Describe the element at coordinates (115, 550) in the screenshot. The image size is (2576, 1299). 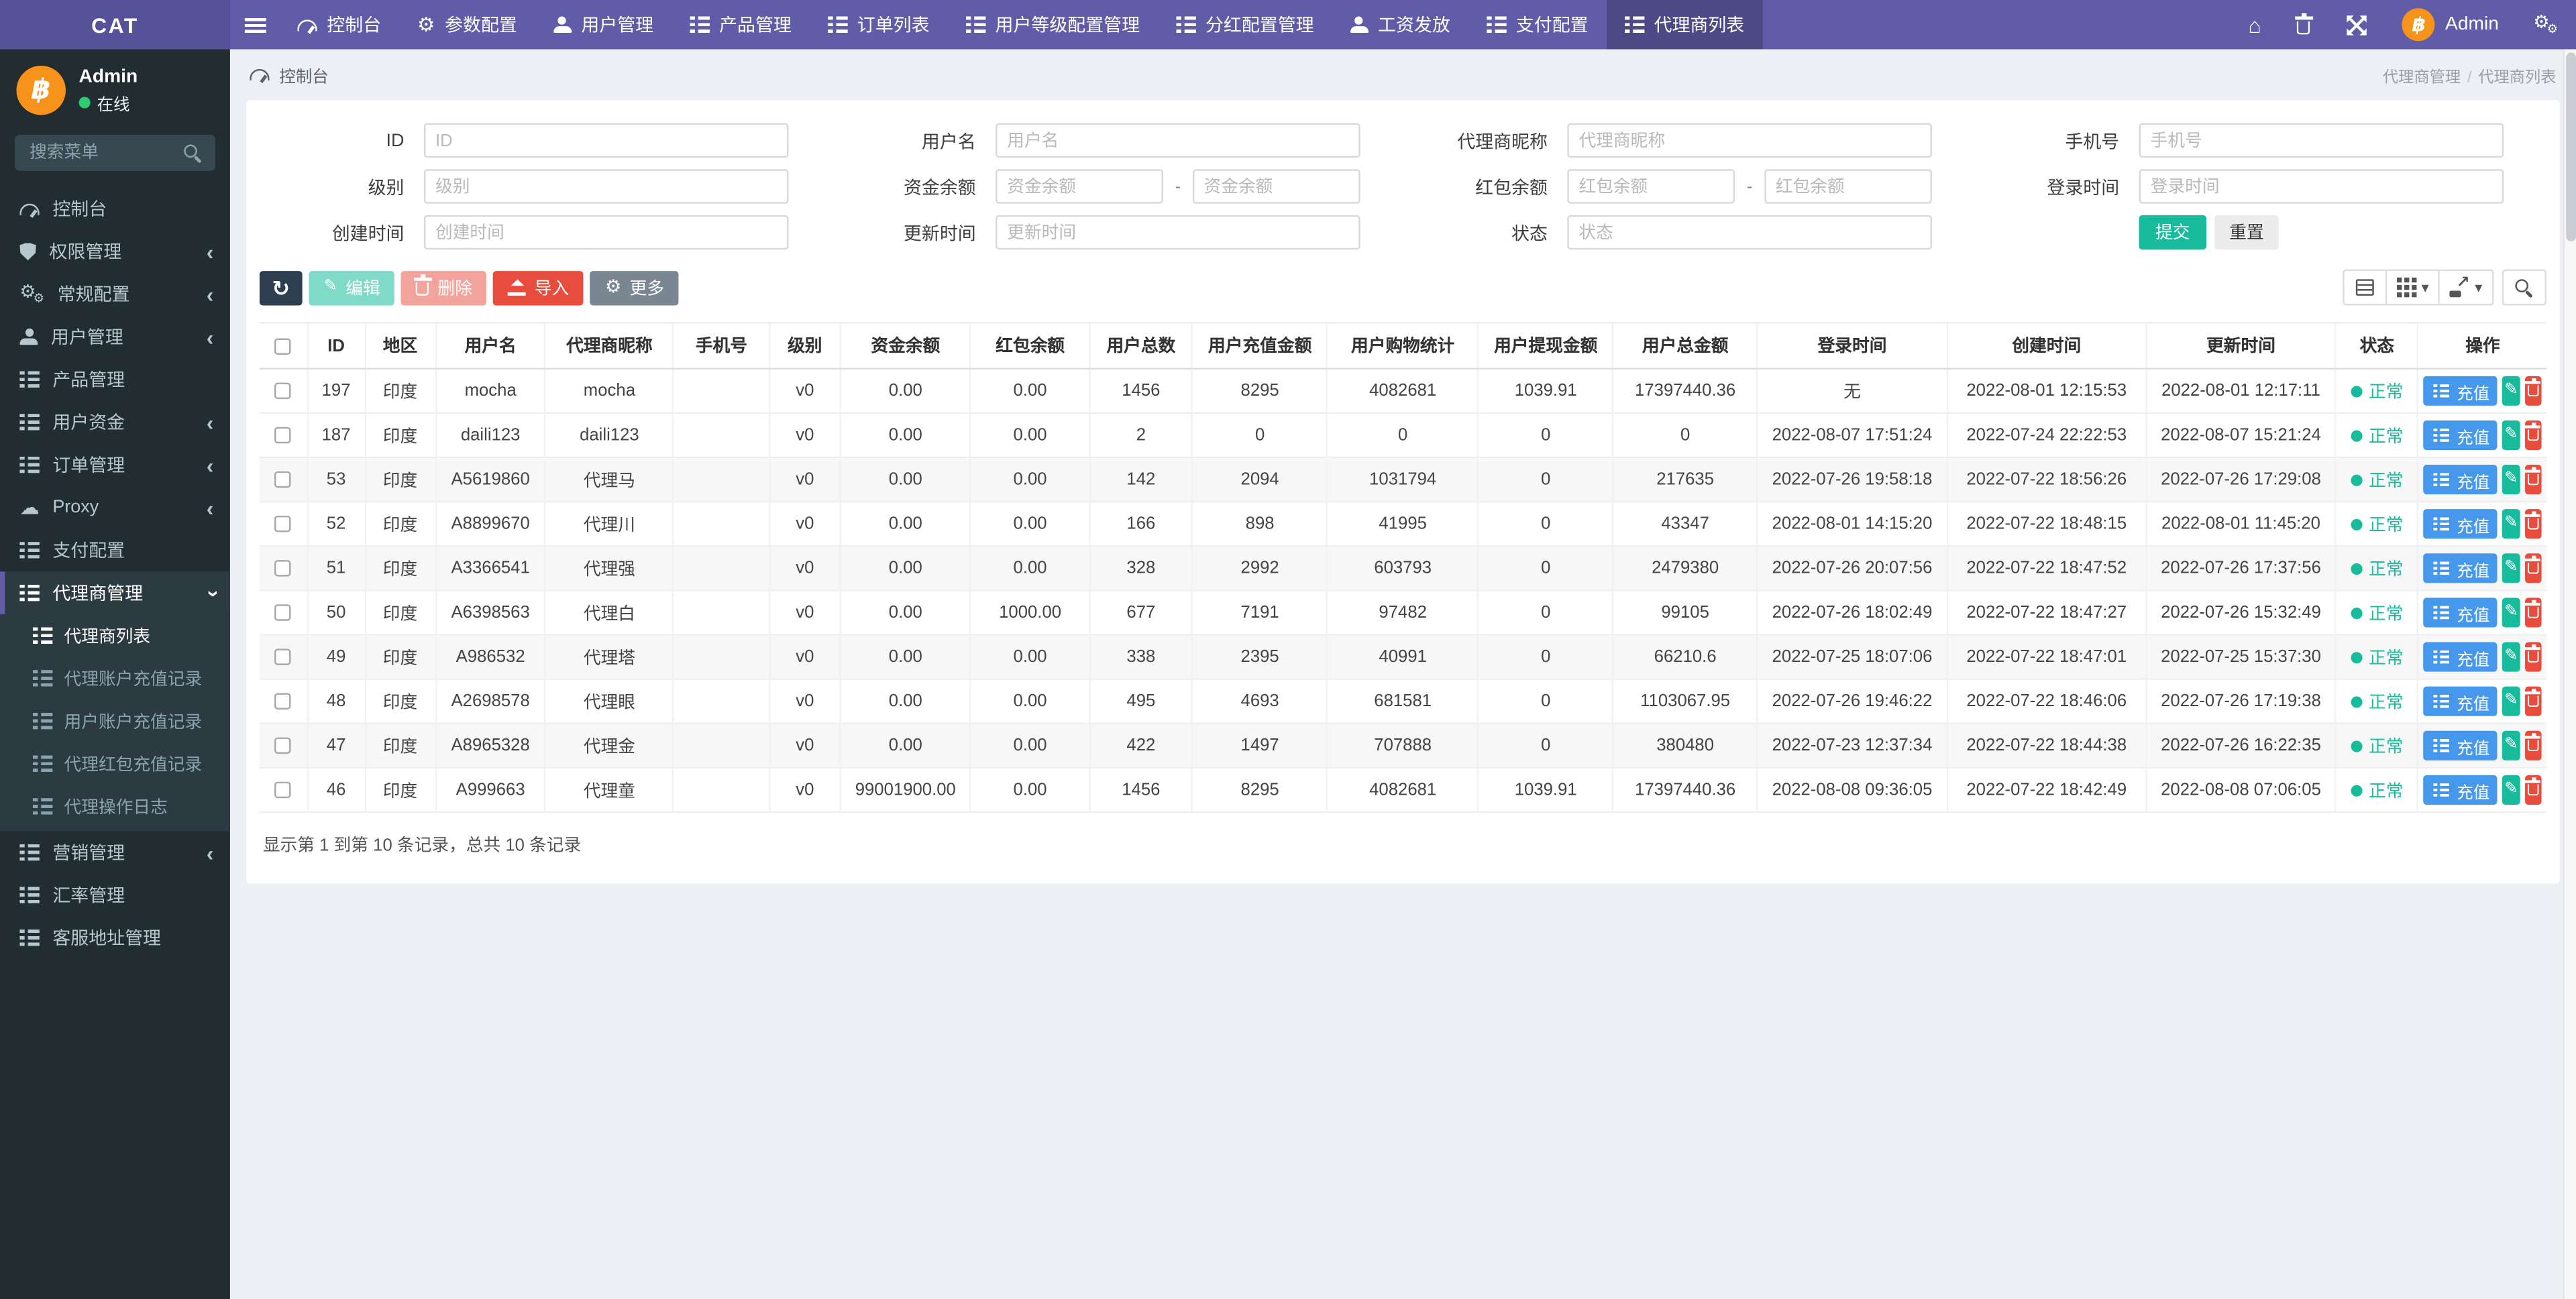
I see `sidebar-item-link: 支付配置` at that location.